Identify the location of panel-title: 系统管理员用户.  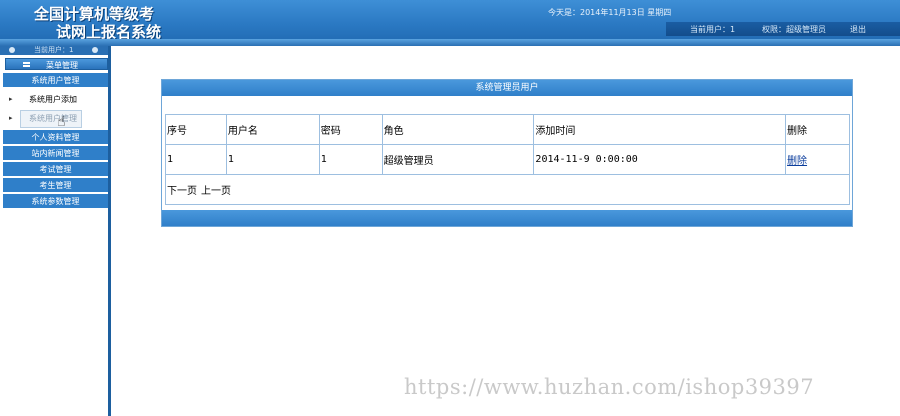
(507, 88).